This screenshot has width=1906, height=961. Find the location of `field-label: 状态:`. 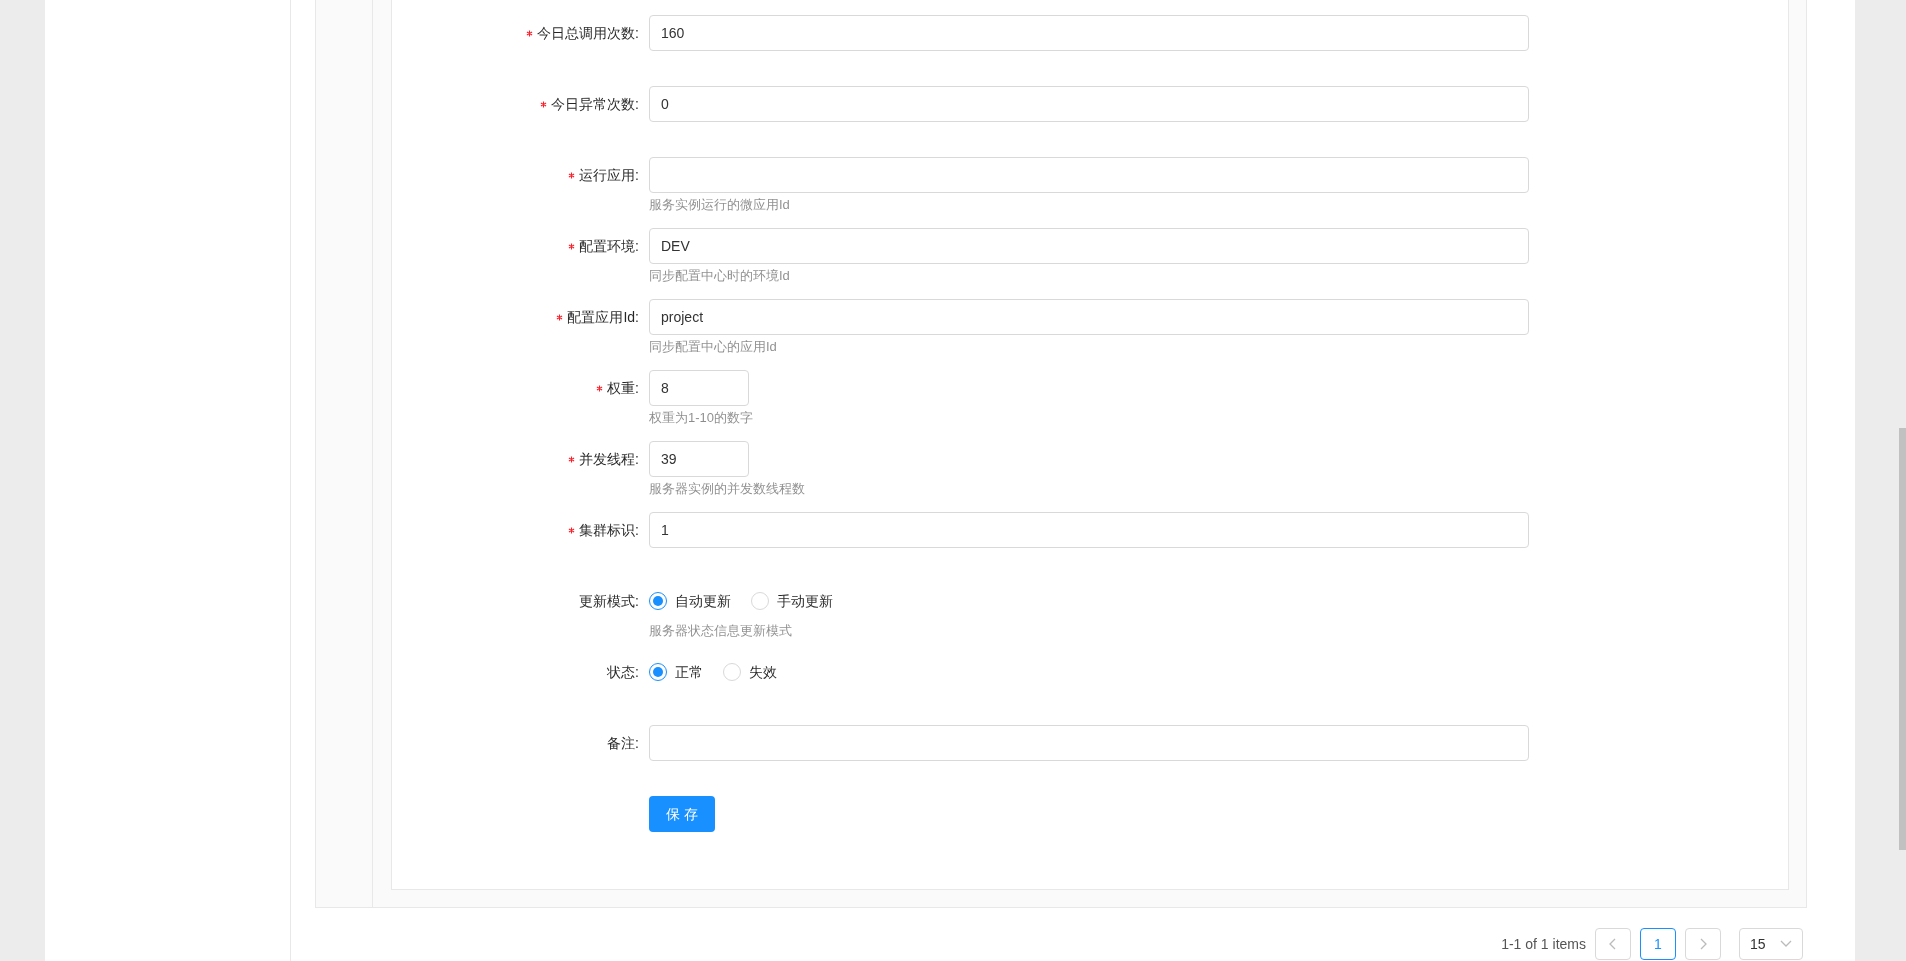

field-label: 状态: is located at coordinates (623, 672).